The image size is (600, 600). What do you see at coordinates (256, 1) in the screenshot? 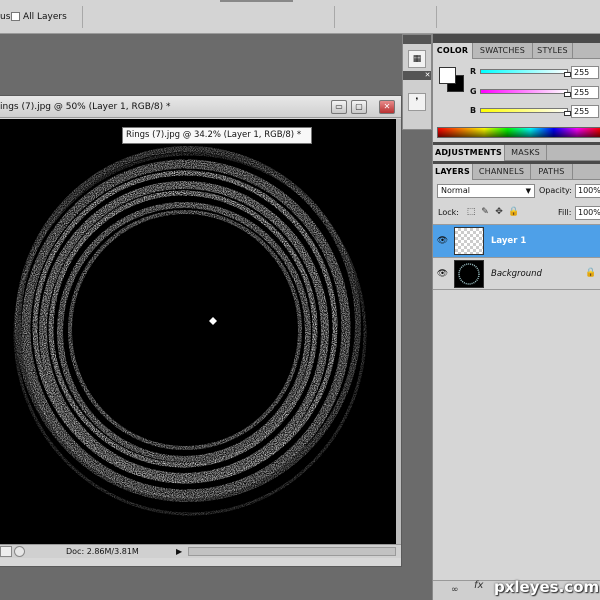
I see `options-bar-accent` at bounding box center [256, 1].